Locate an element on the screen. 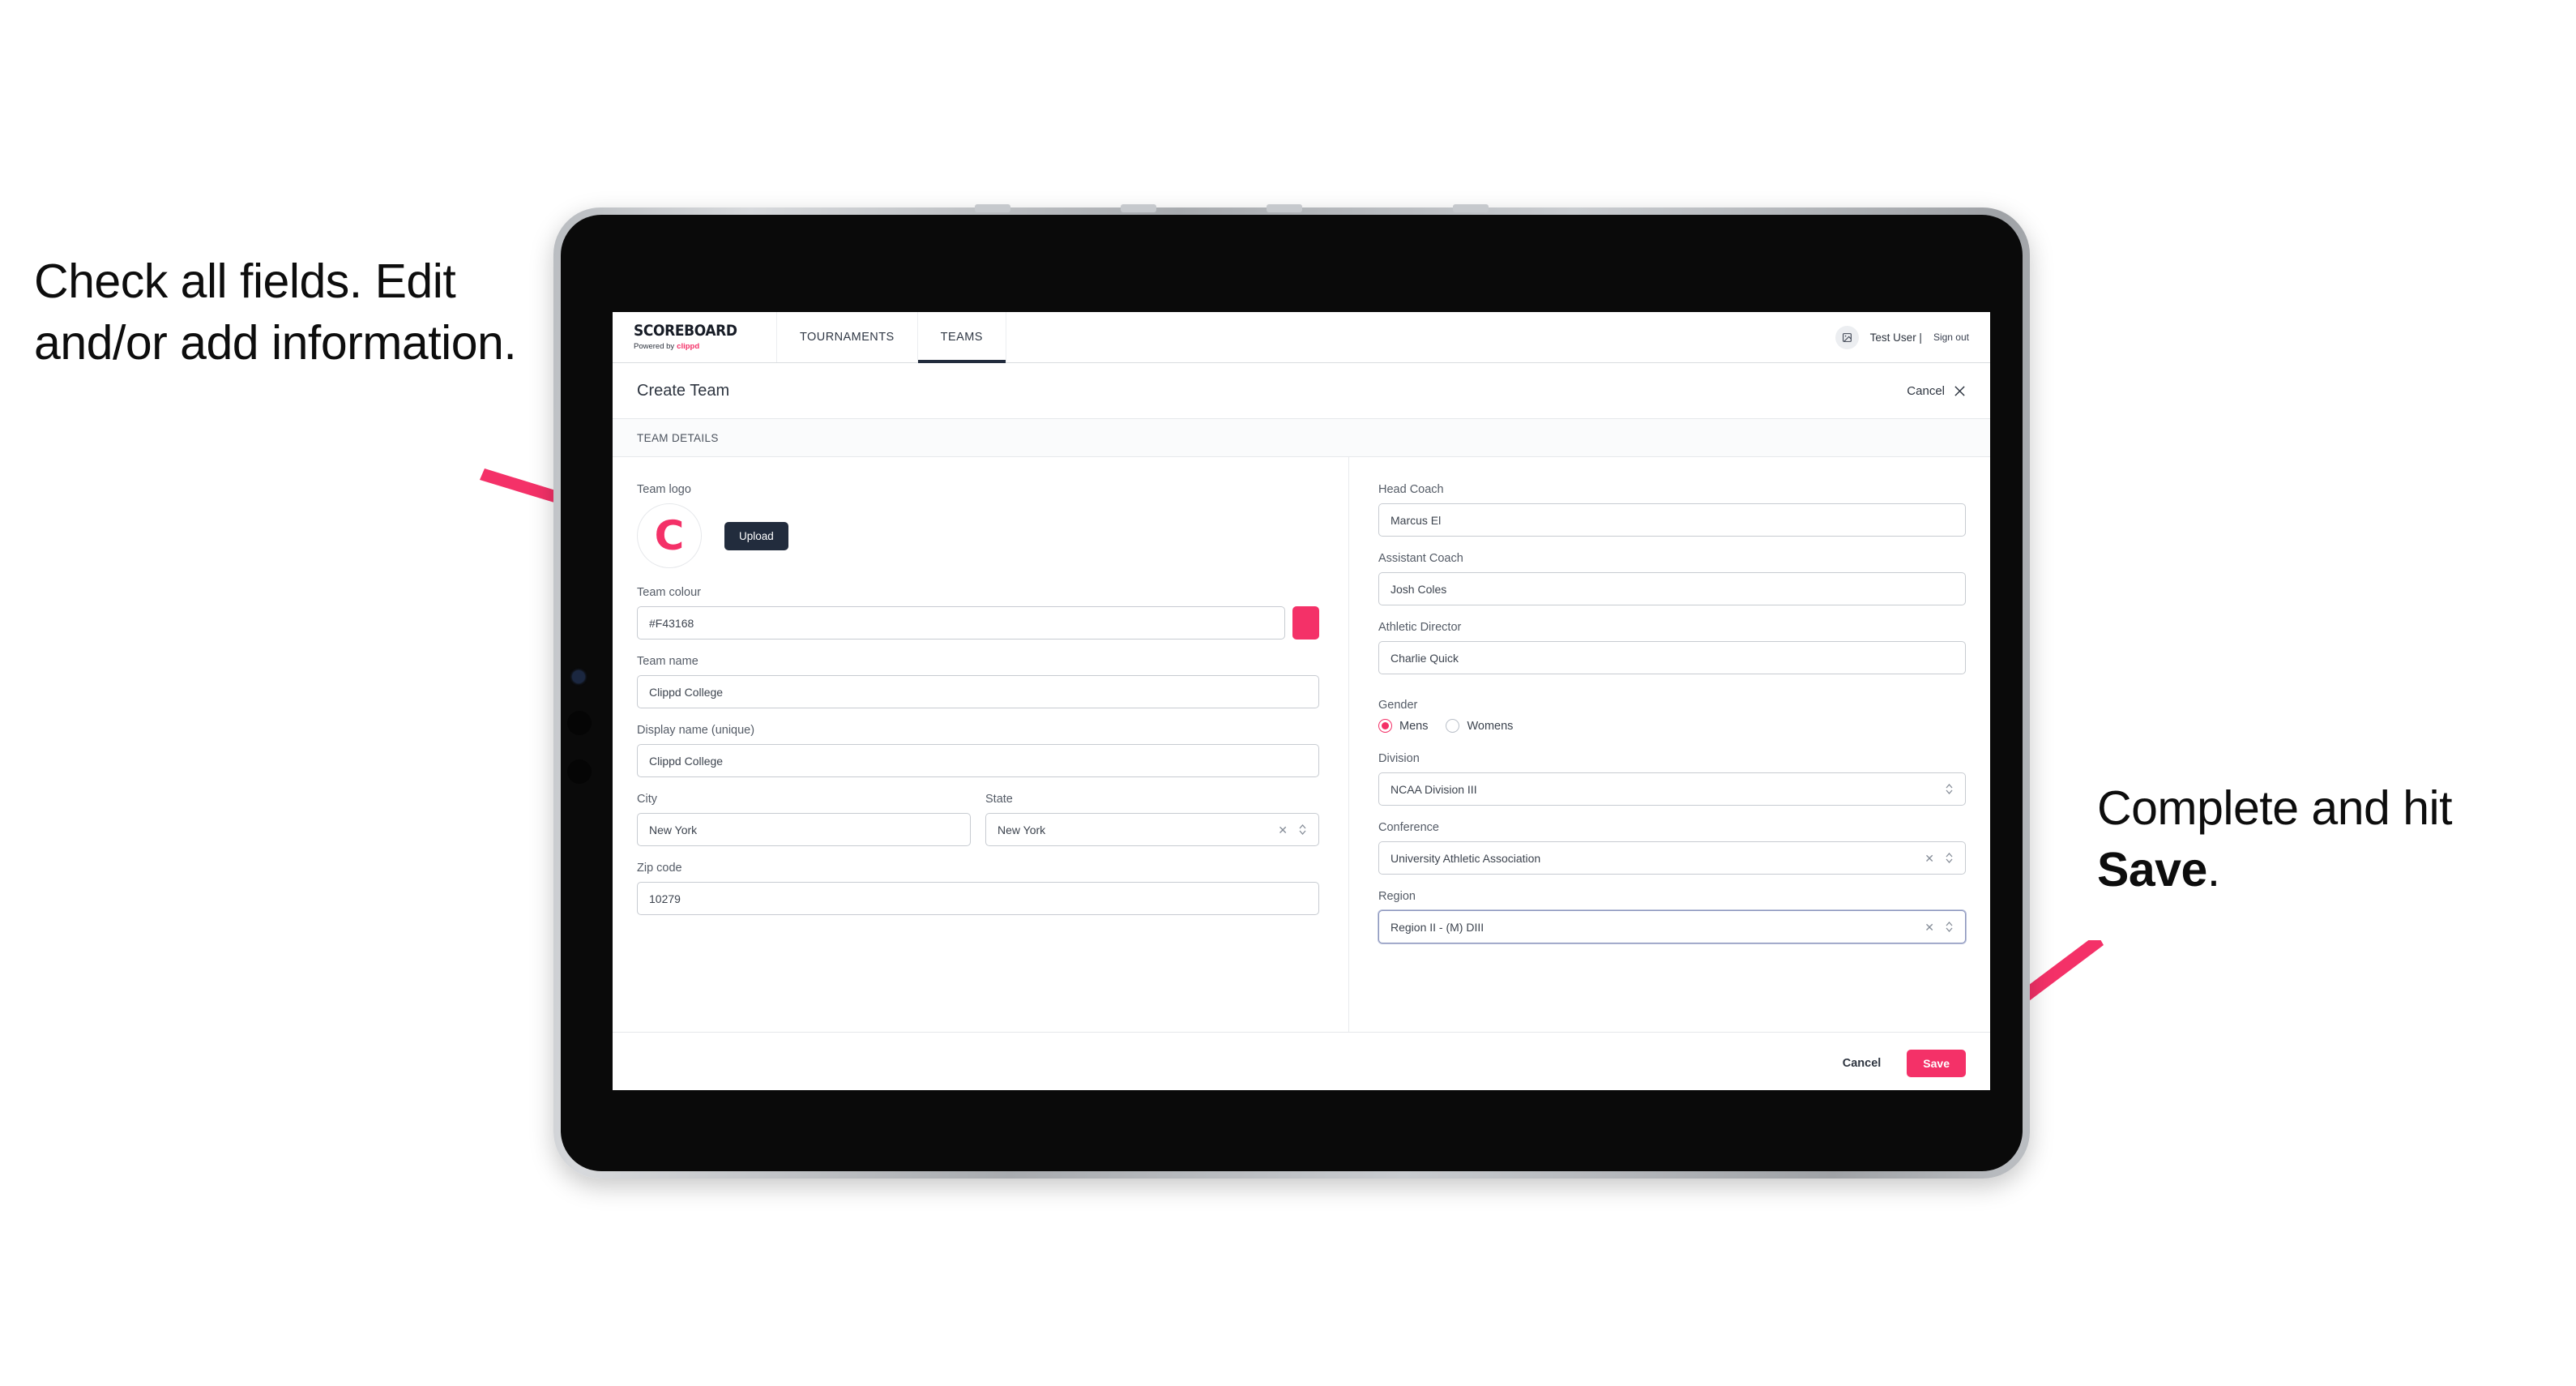 Image resolution: width=2576 pixels, height=1386 pixels. region-select-icons: ✕ is located at coordinates (1939, 927).